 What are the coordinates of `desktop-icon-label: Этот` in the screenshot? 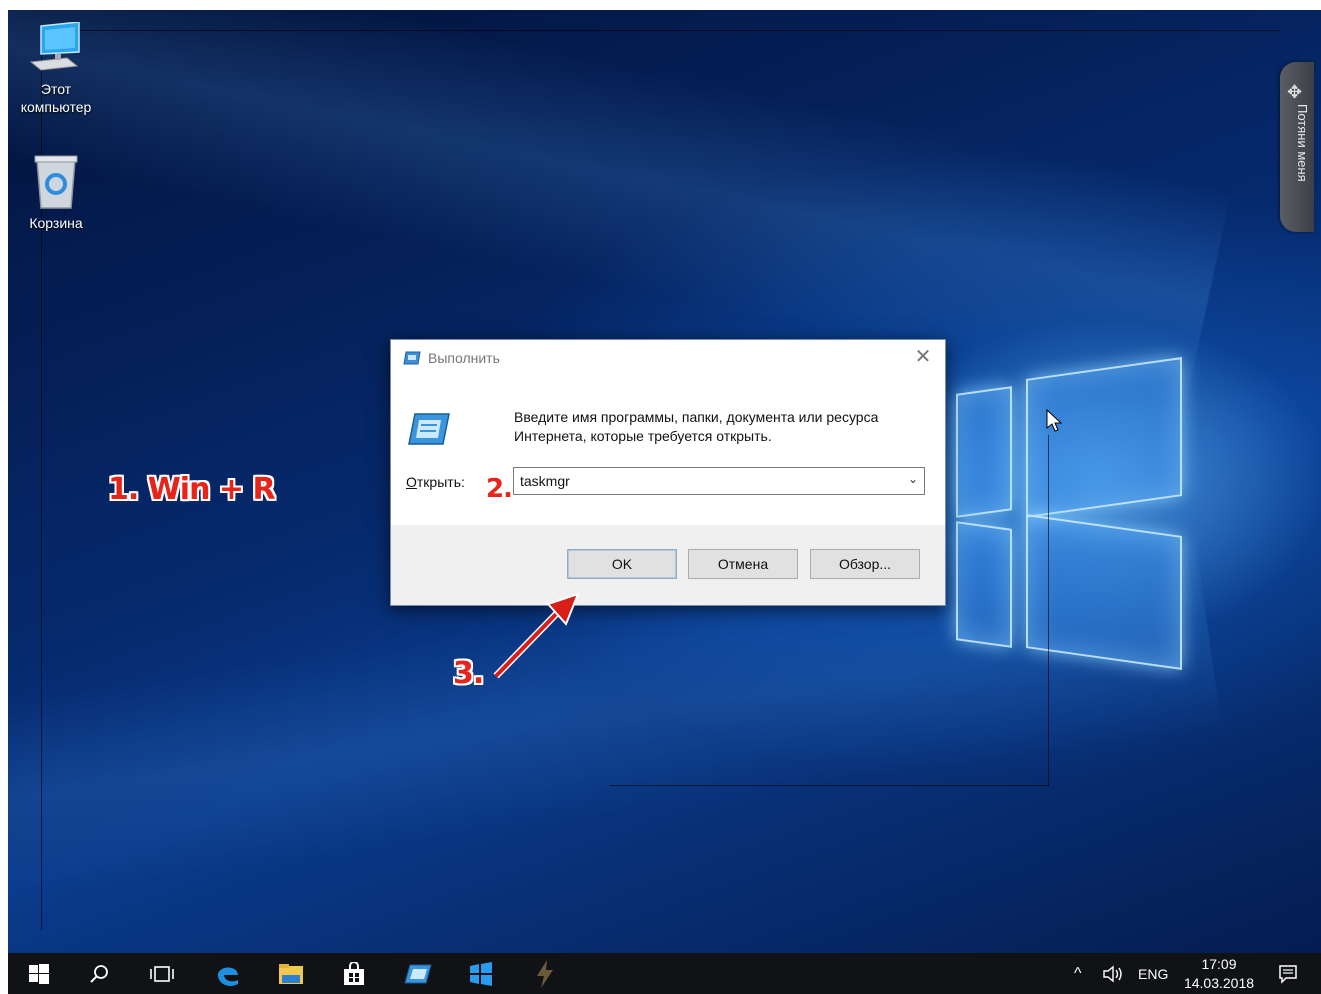 It's located at (56, 89).